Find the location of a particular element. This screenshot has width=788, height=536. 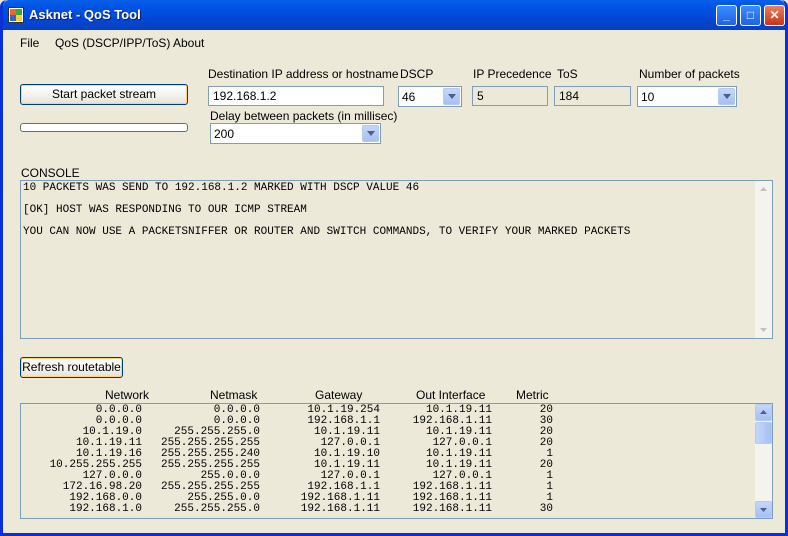

scroll-thumb is located at coordinates (763, 433).